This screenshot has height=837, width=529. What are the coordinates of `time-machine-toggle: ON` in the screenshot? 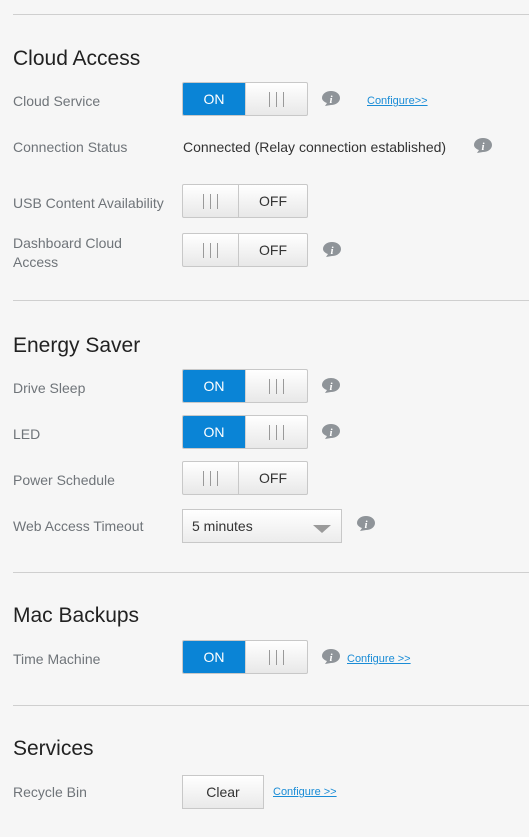 It's located at (245, 657).